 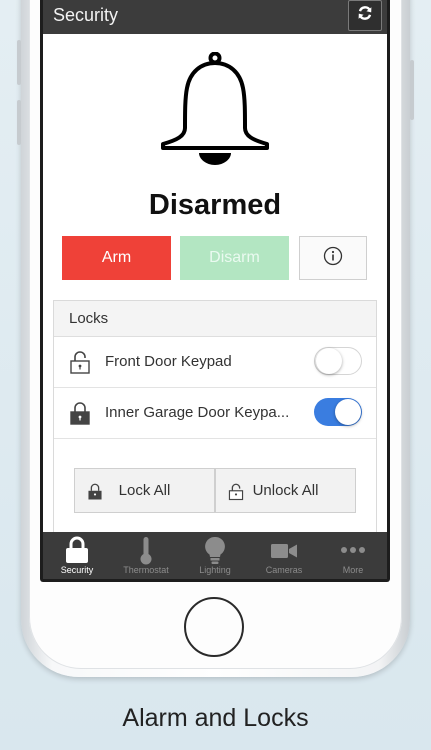 I want to click on info-button, so click(x=333, y=258).